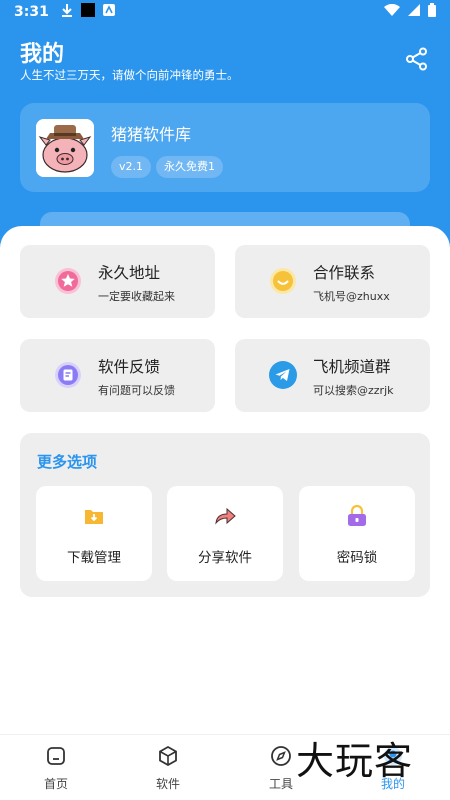  I want to click on option-label: 下载管理, so click(94, 558).